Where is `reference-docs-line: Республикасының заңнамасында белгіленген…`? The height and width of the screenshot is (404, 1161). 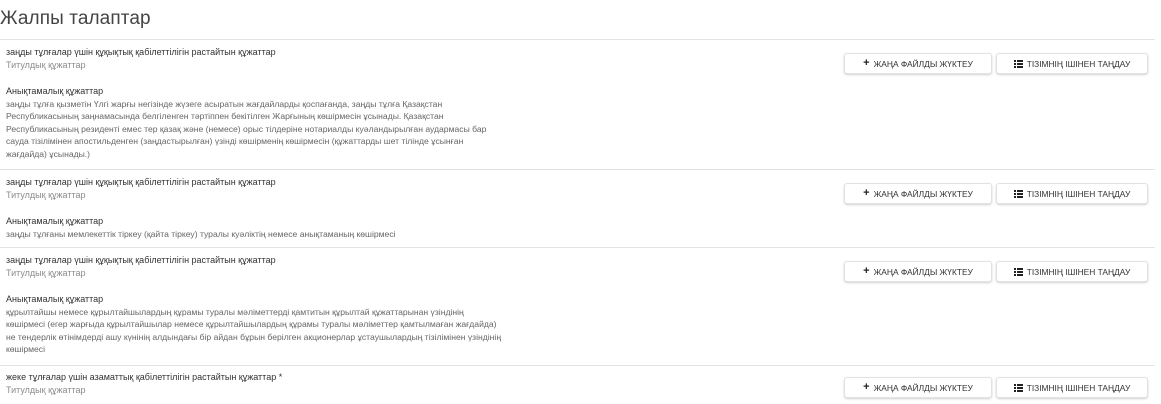 reference-docs-line: Республикасының заңнамасында белгіленген… is located at coordinates (225, 116).